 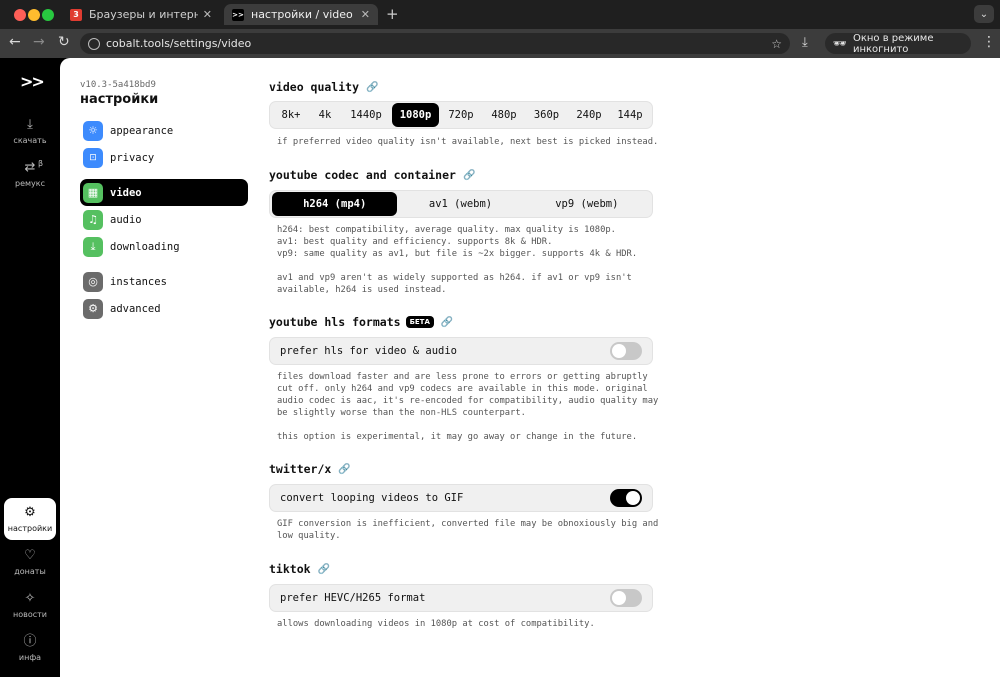 What do you see at coordinates (119, 99) in the screenshot?
I see `page-title: настройки` at bounding box center [119, 99].